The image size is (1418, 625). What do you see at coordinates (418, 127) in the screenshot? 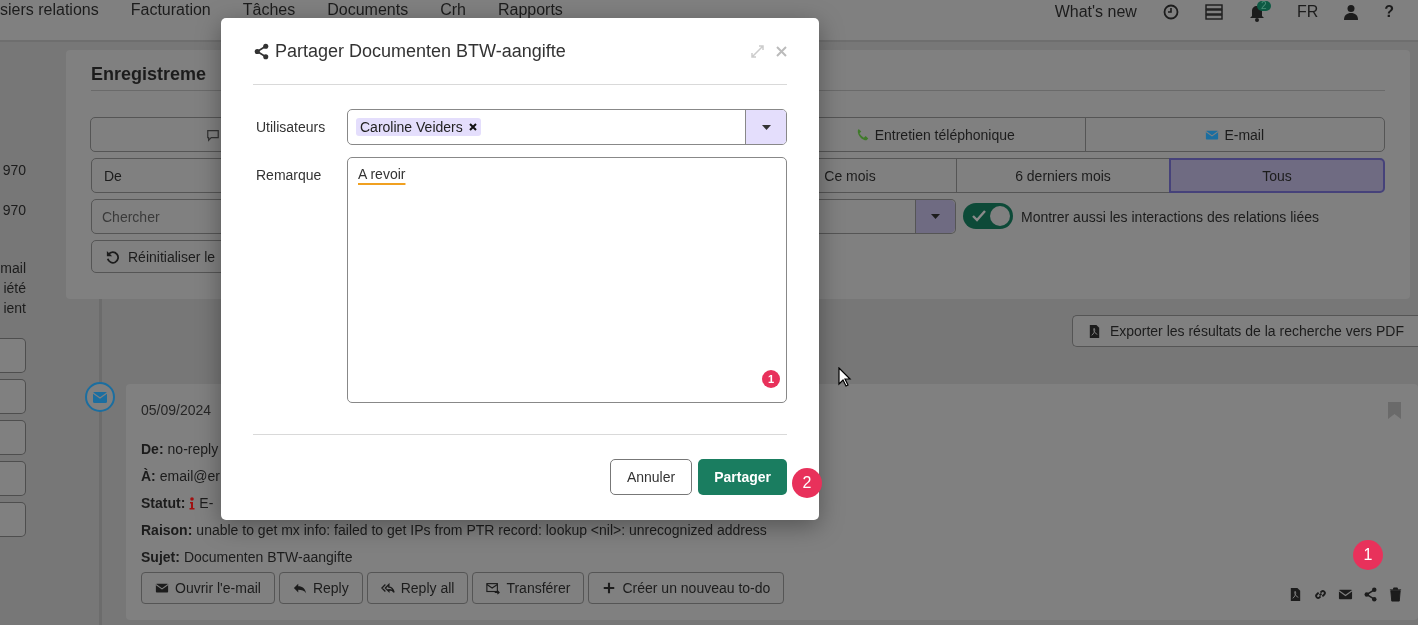
I see `user-chip: Caroline Veiders` at bounding box center [418, 127].